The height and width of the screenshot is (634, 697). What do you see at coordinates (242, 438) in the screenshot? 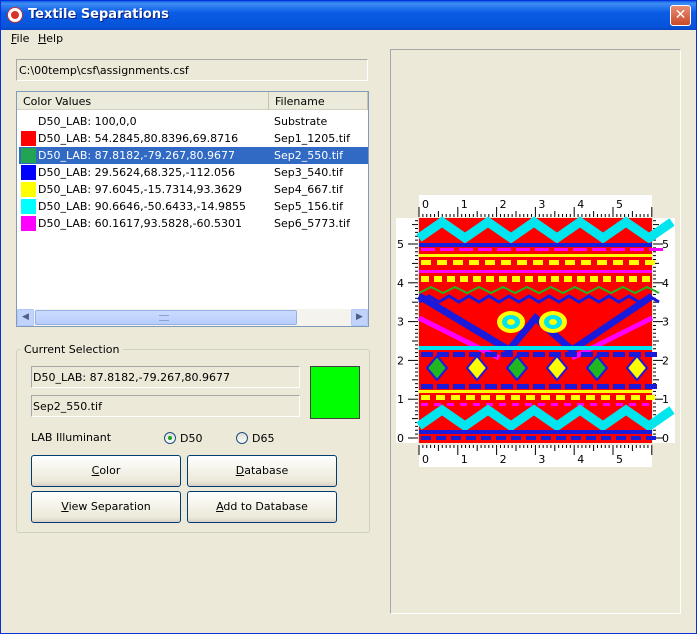
I see `radio-dot-d65` at bounding box center [242, 438].